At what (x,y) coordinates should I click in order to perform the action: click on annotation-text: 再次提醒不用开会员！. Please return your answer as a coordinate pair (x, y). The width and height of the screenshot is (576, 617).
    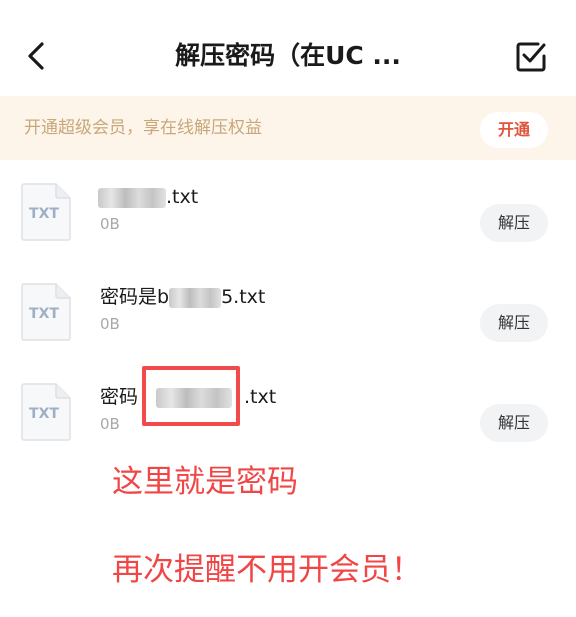
    Looking at the image, I should click on (267, 570).